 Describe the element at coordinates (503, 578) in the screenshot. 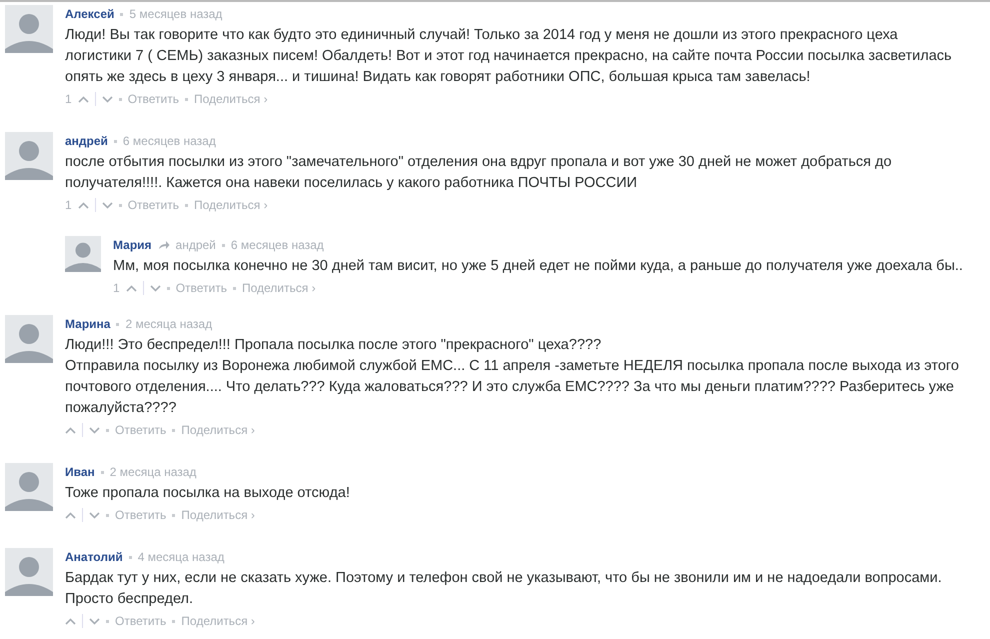

I see `comment-text: Бардак тут у них, если не сказать хуже. Поэтому и телефон свой не указывают, что бы не звонили им и не надоедали вопросами.` at that location.